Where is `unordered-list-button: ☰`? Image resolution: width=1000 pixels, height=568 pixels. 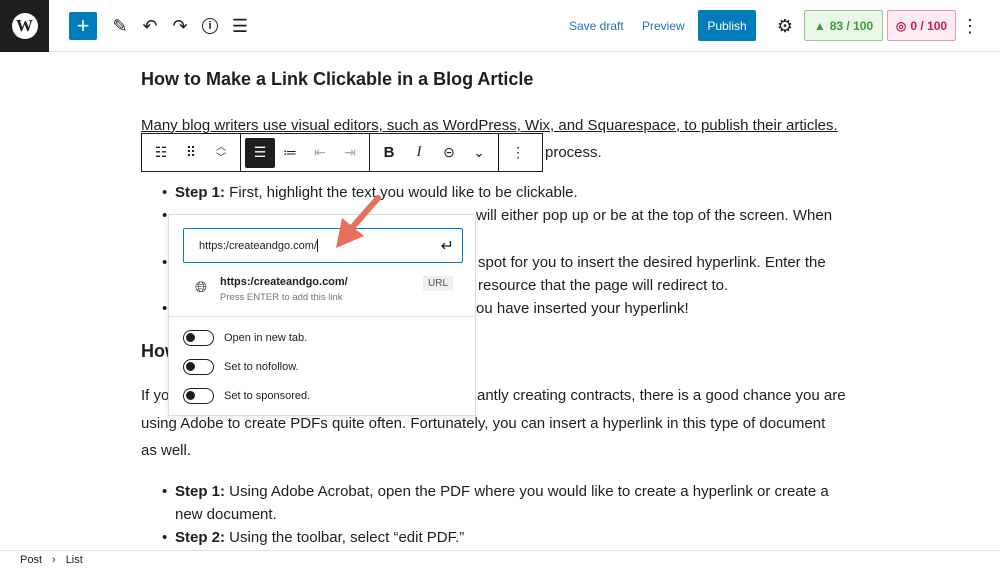
unordered-list-button: ☰ is located at coordinates (260, 152).